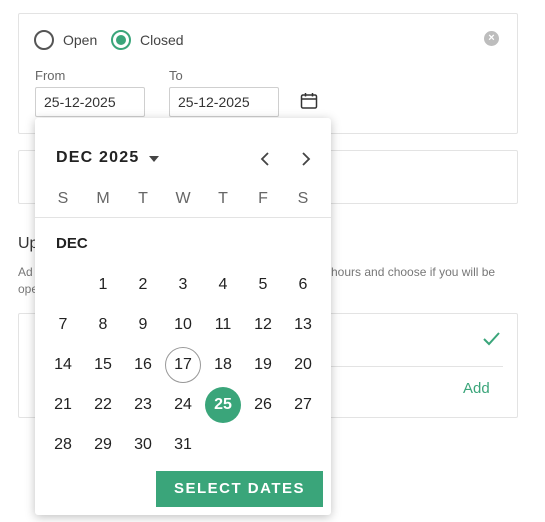 This screenshot has width=545, height=522. What do you see at coordinates (143, 325) in the screenshot?
I see `day-cell: 9` at bounding box center [143, 325].